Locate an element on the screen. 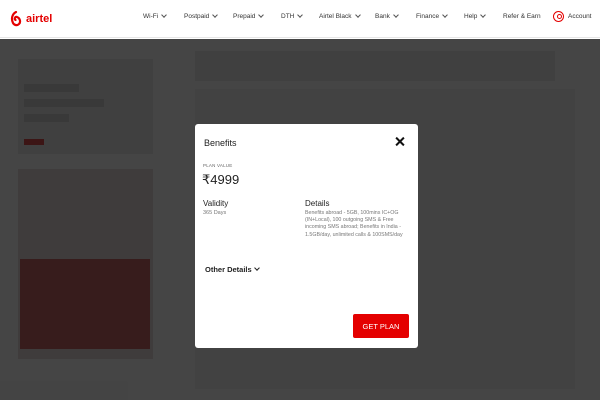  airtel-logo-icon is located at coordinates (16, 18).